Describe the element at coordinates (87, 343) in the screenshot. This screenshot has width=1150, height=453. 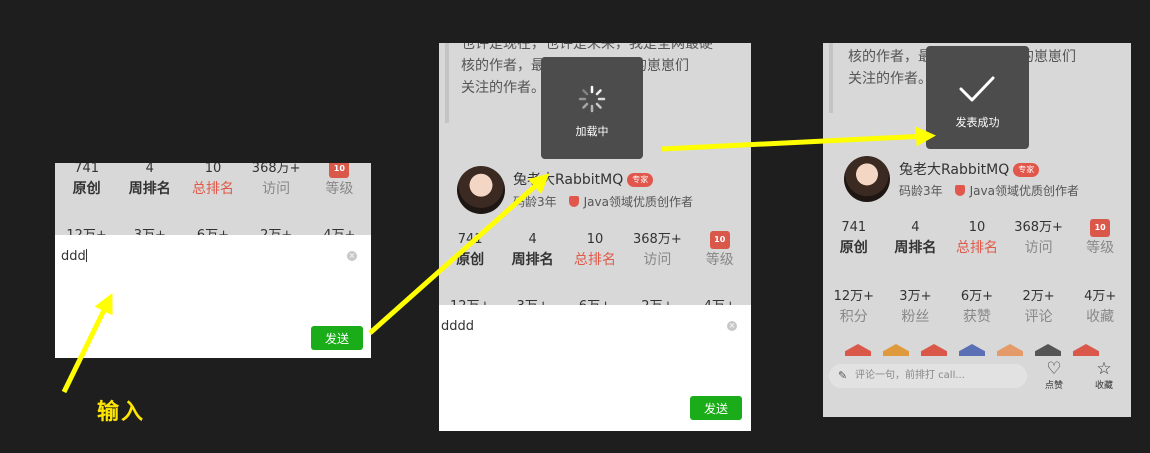
I see `arrow-to-input` at that location.